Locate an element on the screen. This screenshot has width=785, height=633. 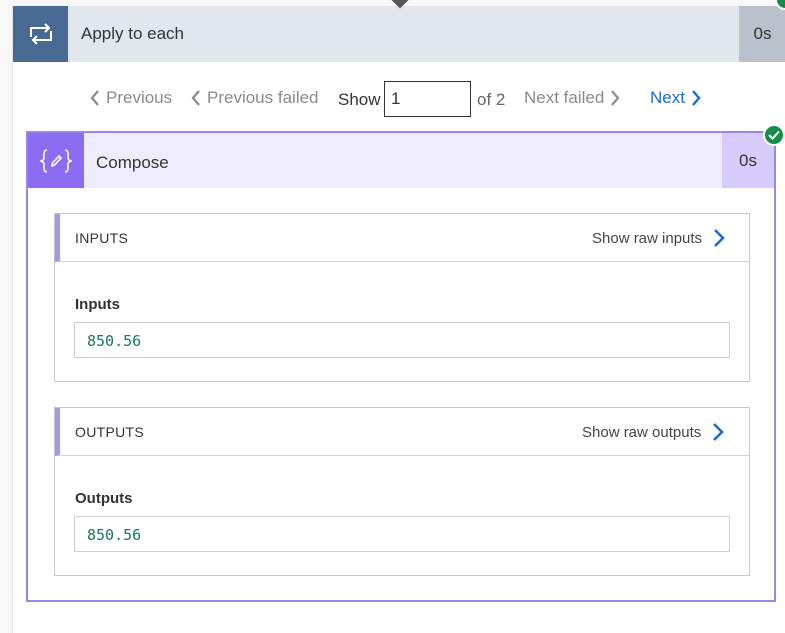
inputs-field-label: Inputs is located at coordinates (97, 304).